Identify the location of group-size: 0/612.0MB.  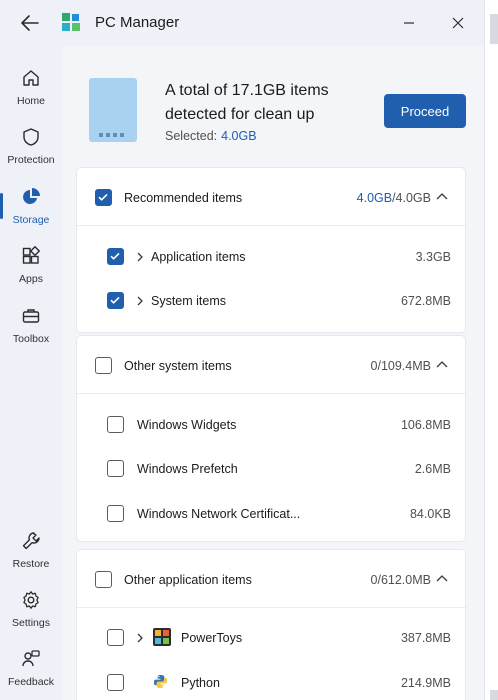
(400, 580).